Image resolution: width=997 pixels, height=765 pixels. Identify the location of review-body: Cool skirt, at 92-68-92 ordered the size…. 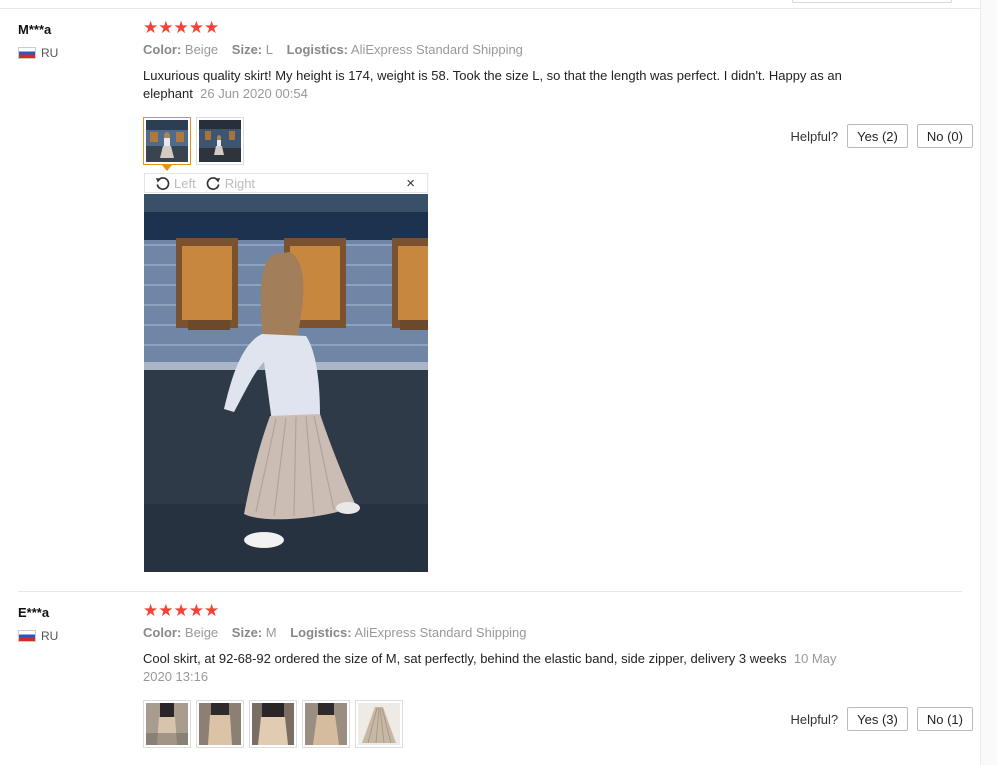
(465, 658).